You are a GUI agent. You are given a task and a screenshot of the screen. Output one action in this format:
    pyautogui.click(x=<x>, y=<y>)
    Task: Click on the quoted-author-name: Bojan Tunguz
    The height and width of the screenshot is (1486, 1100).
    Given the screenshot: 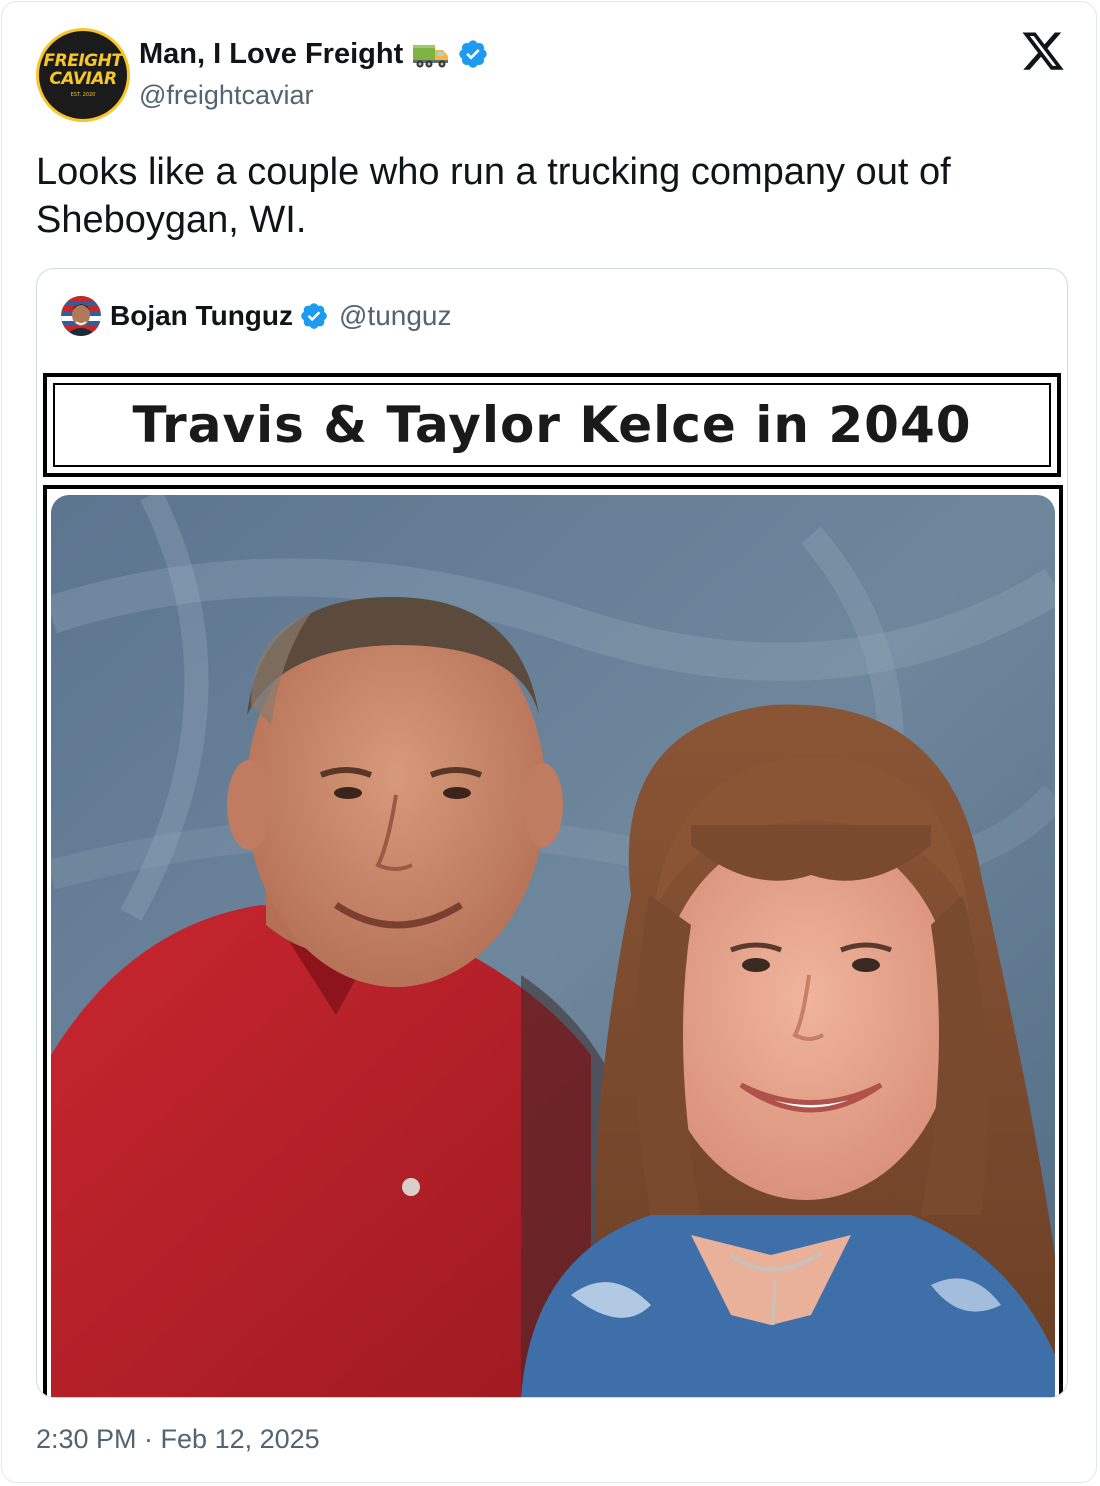 What is the action you would take?
    pyautogui.click(x=201, y=316)
    